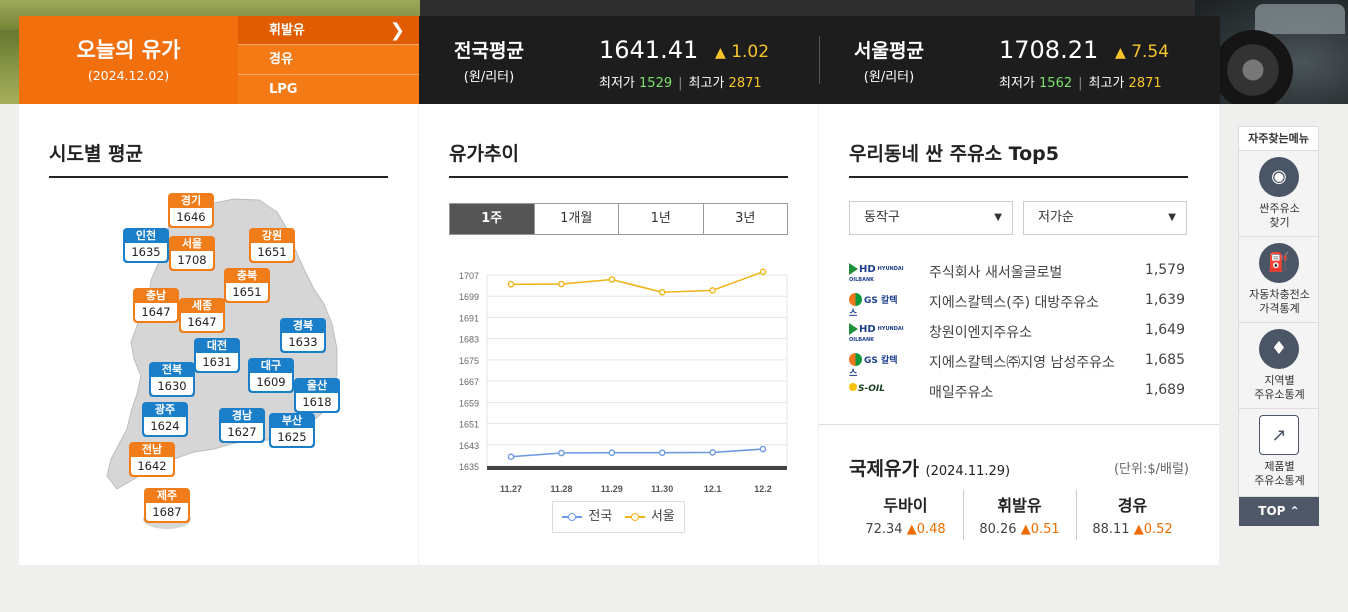  I want to click on oil-name: 휘발유, so click(1019, 505).